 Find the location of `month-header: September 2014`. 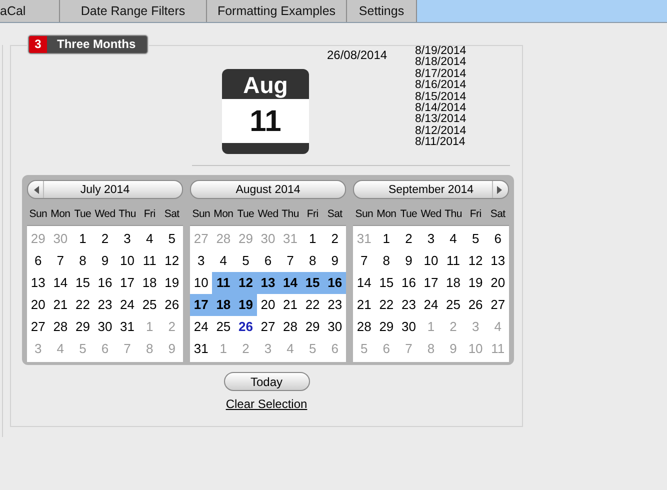

month-header: September 2014 is located at coordinates (431, 189).